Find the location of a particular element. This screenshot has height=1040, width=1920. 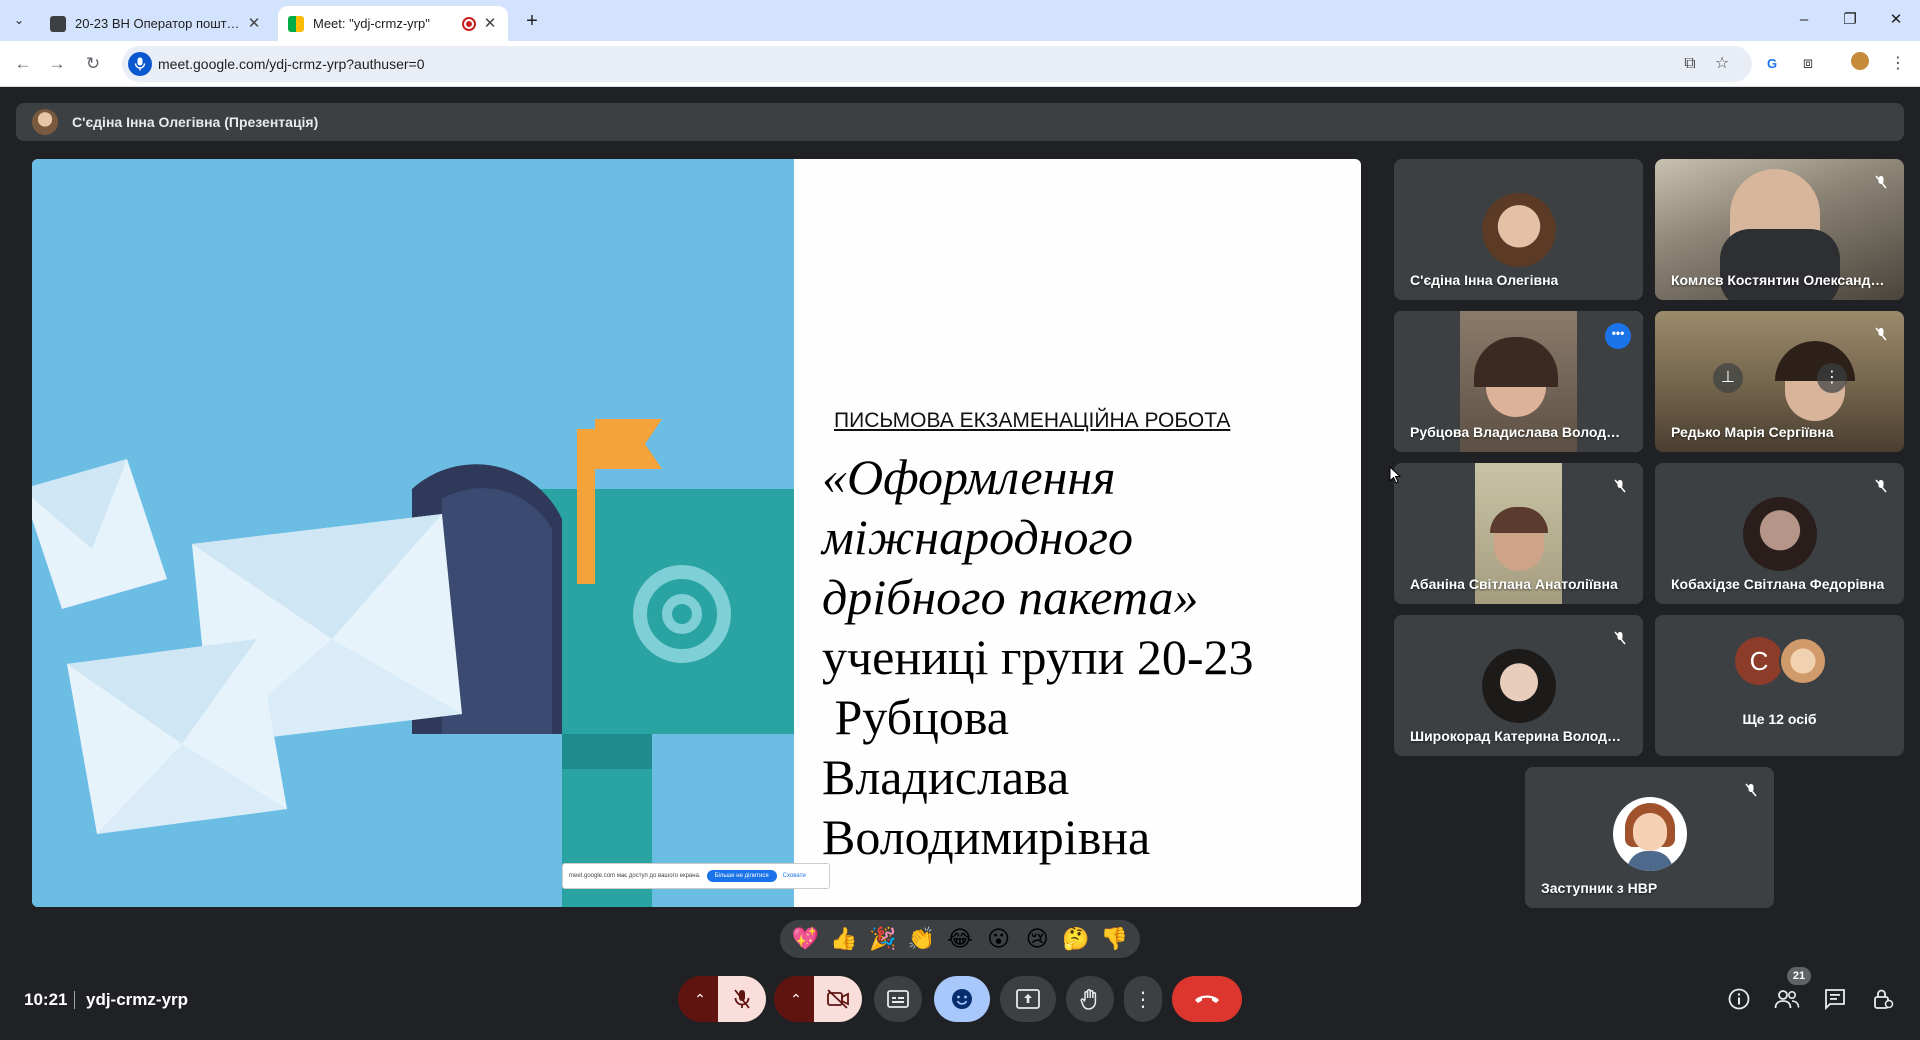

participant-name: Абаніна Світлана Анатоліївна is located at coordinates (1514, 584).